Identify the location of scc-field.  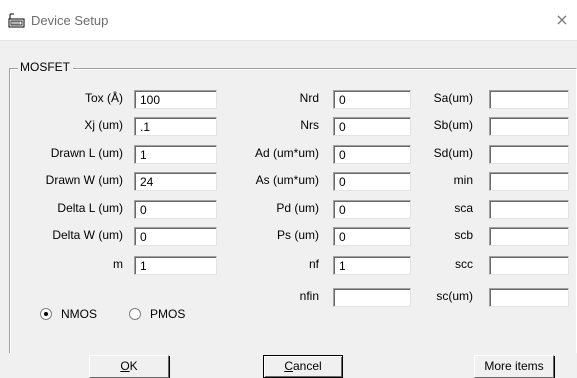
(529, 265).